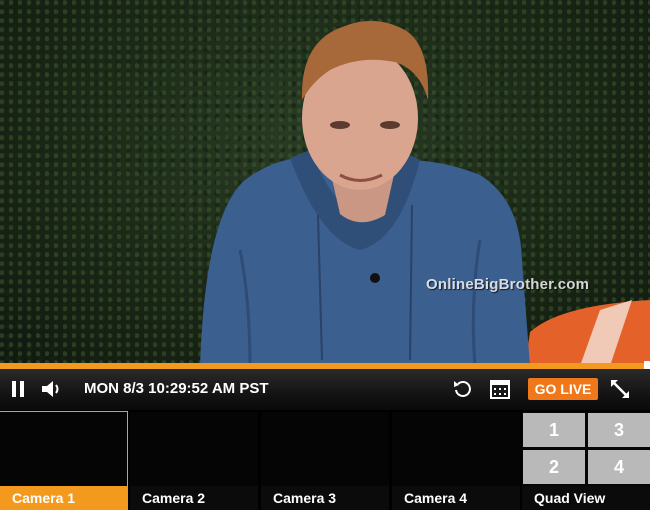  Describe the element at coordinates (194, 498) in the screenshot. I see `camera-label: Camera 2` at that location.